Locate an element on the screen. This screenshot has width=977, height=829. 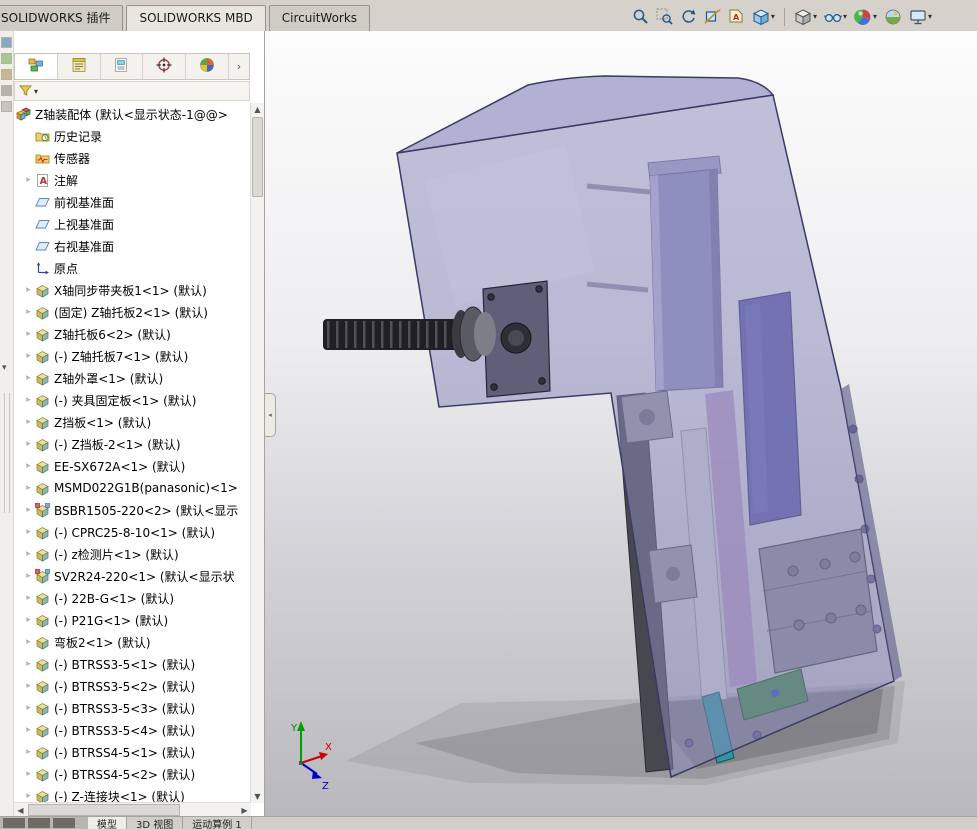
tree-item: 右视基准面 is located at coordinates (132, 246).